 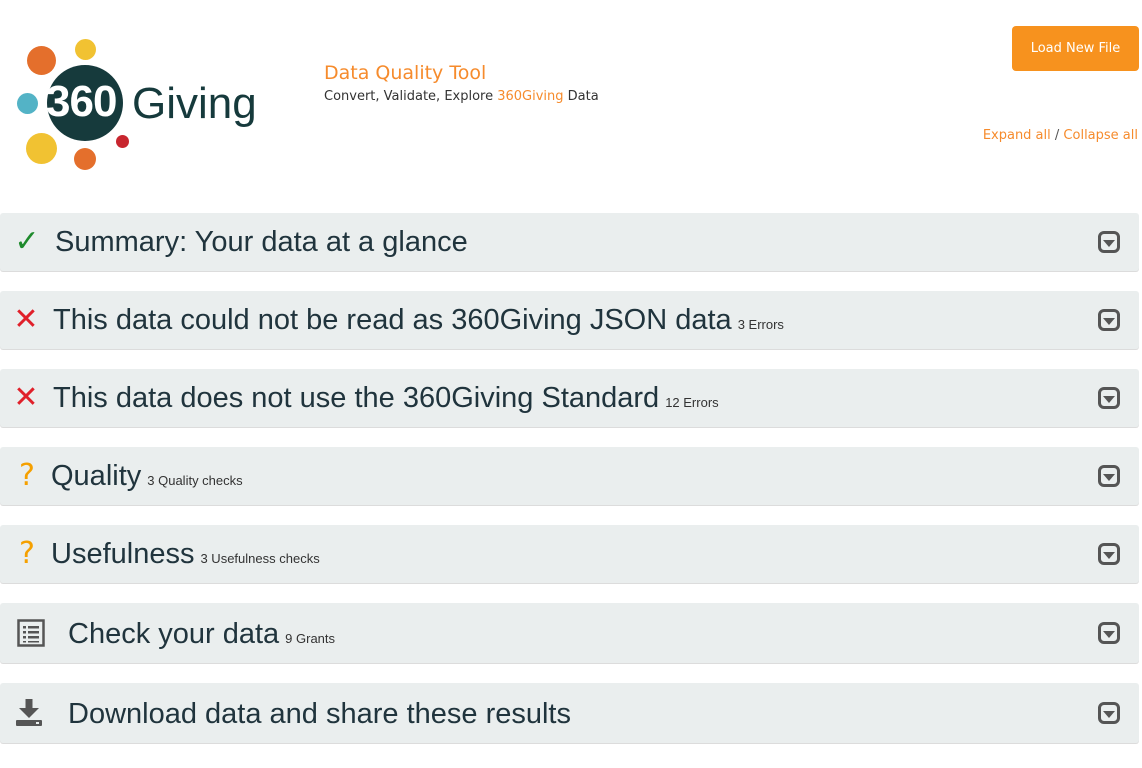 I want to click on expand-all-link: Expand all, so click(x=1017, y=135).